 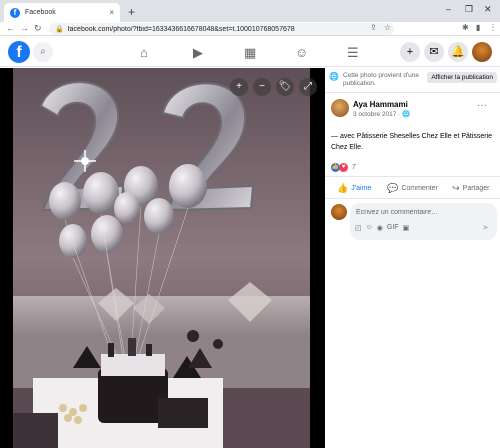 I want to click on tab-title: Facebook, so click(x=40, y=12).